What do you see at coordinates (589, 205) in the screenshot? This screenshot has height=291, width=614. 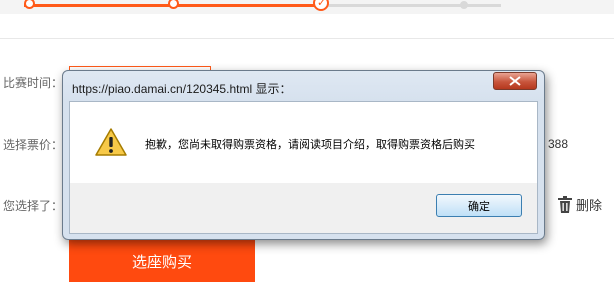 I see `delete-label: 删除` at bounding box center [589, 205].